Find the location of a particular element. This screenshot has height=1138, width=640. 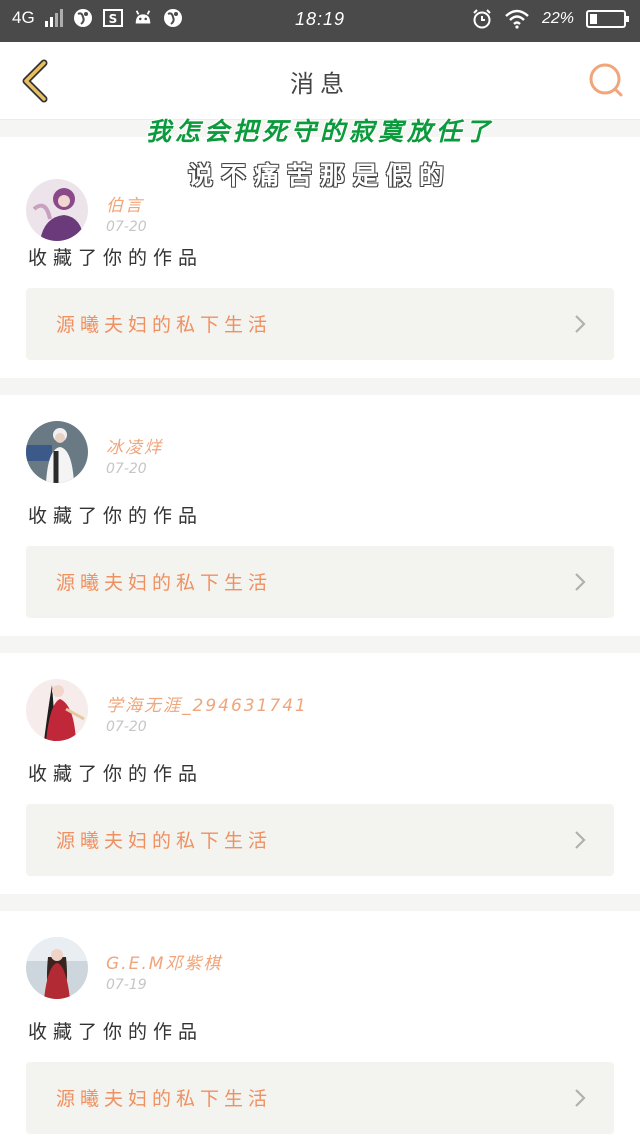

alarm-icon is located at coordinates (482, 19).